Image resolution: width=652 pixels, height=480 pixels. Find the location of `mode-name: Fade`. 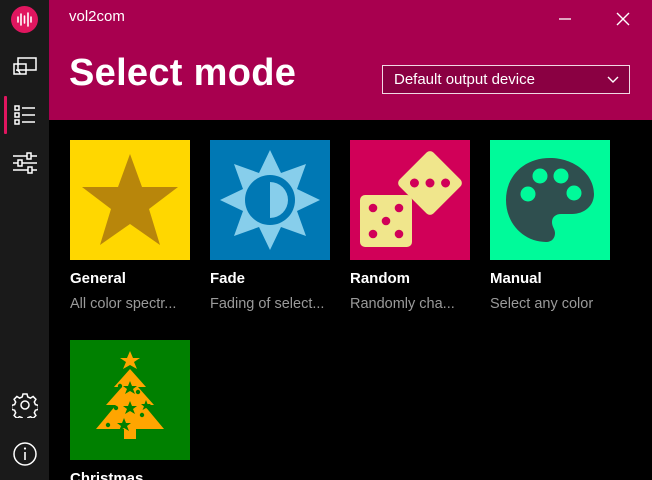

mode-name: Fade is located at coordinates (228, 278).